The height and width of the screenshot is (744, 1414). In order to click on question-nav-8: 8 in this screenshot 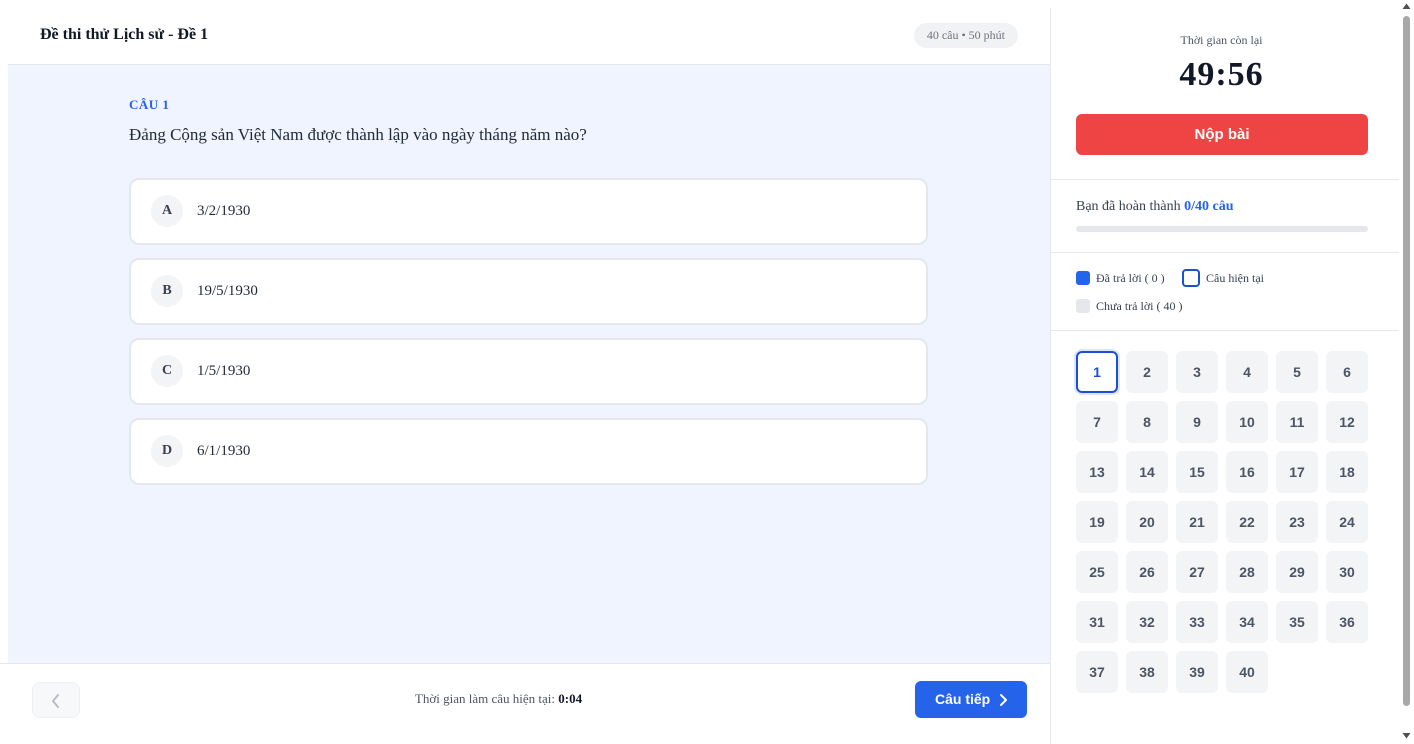, I will do `click(1147, 422)`.